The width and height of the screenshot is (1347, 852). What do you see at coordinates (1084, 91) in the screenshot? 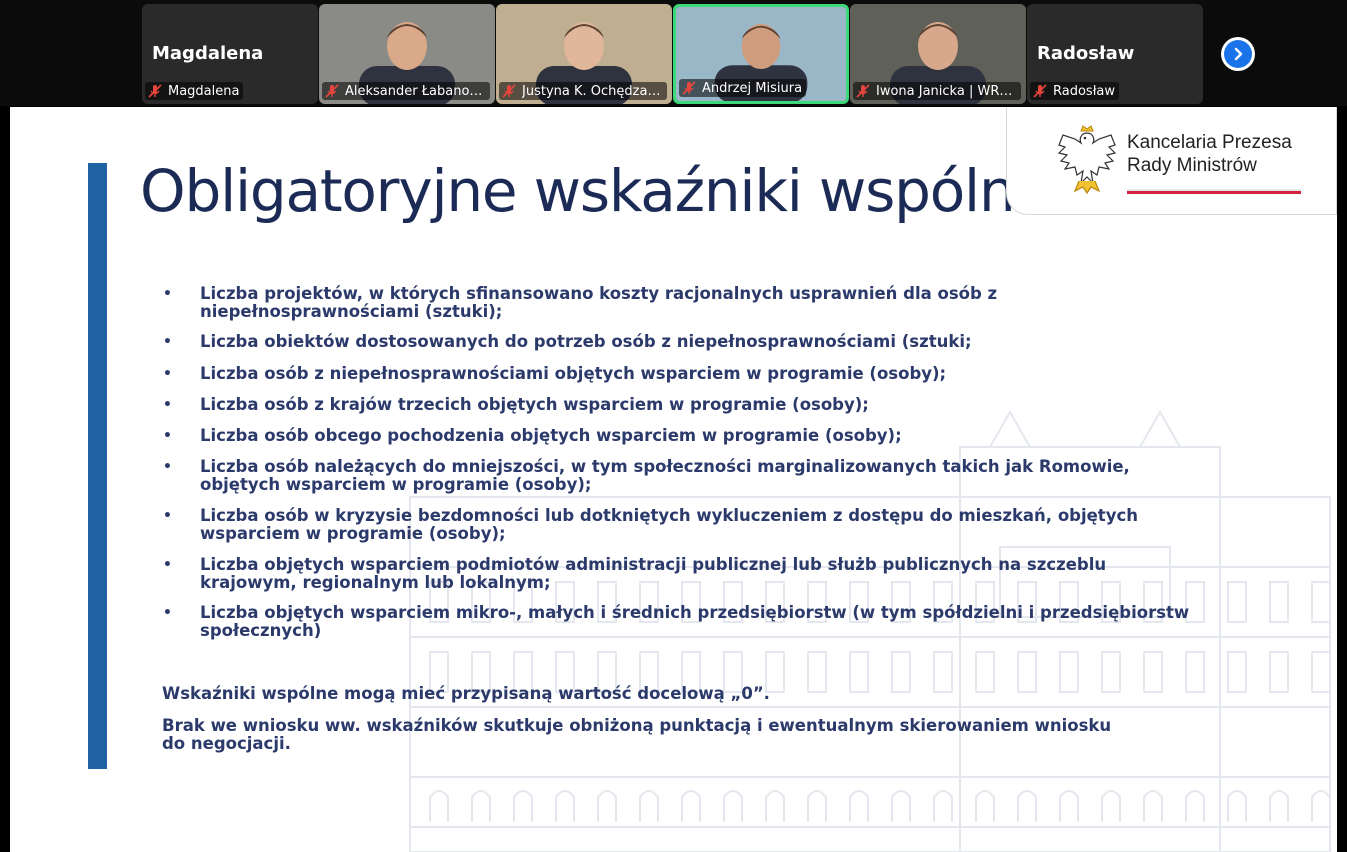
I see `participant-name: Radosław` at bounding box center [1084, 91].